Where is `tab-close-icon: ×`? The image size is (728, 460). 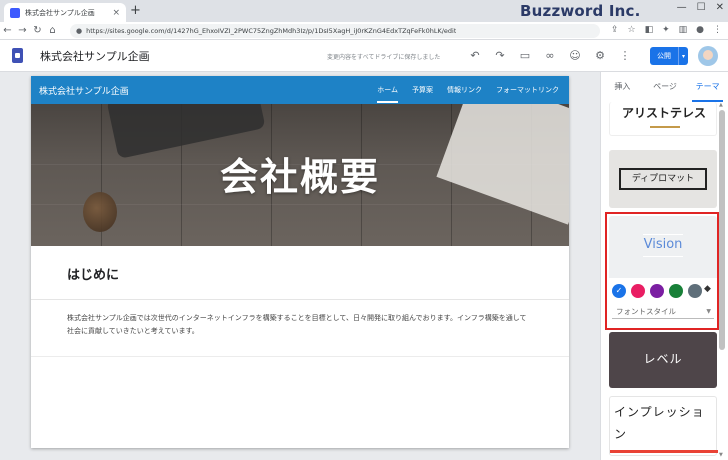 tab-close-icon: × is located at coordinates (116, 13).